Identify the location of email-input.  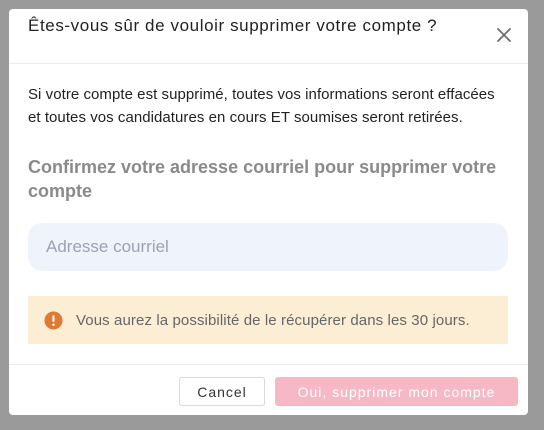
(268, 247).